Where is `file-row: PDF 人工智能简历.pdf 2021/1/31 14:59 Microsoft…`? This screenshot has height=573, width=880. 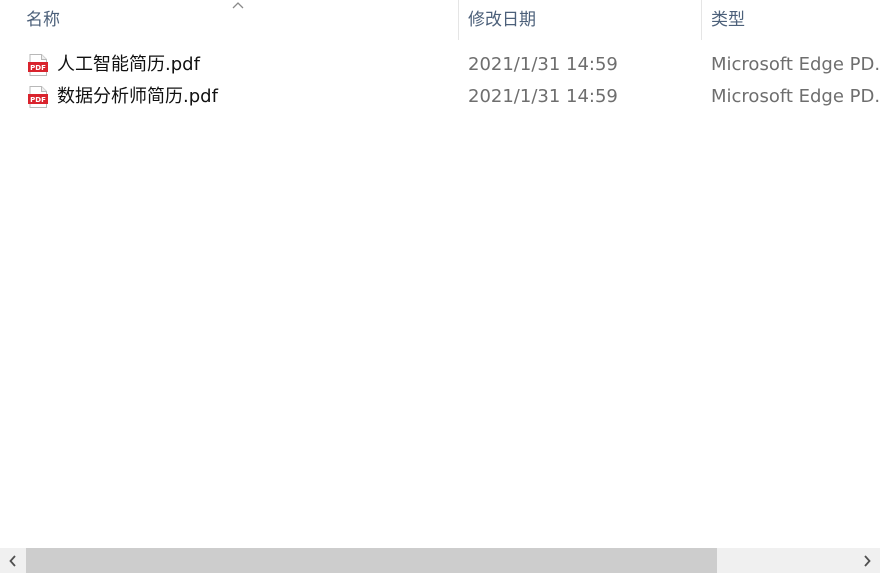 file-row: PDF 人工智能简历.pdf 2021/1/31 14:59 Microsoft… is located at coordinates (440, 65).